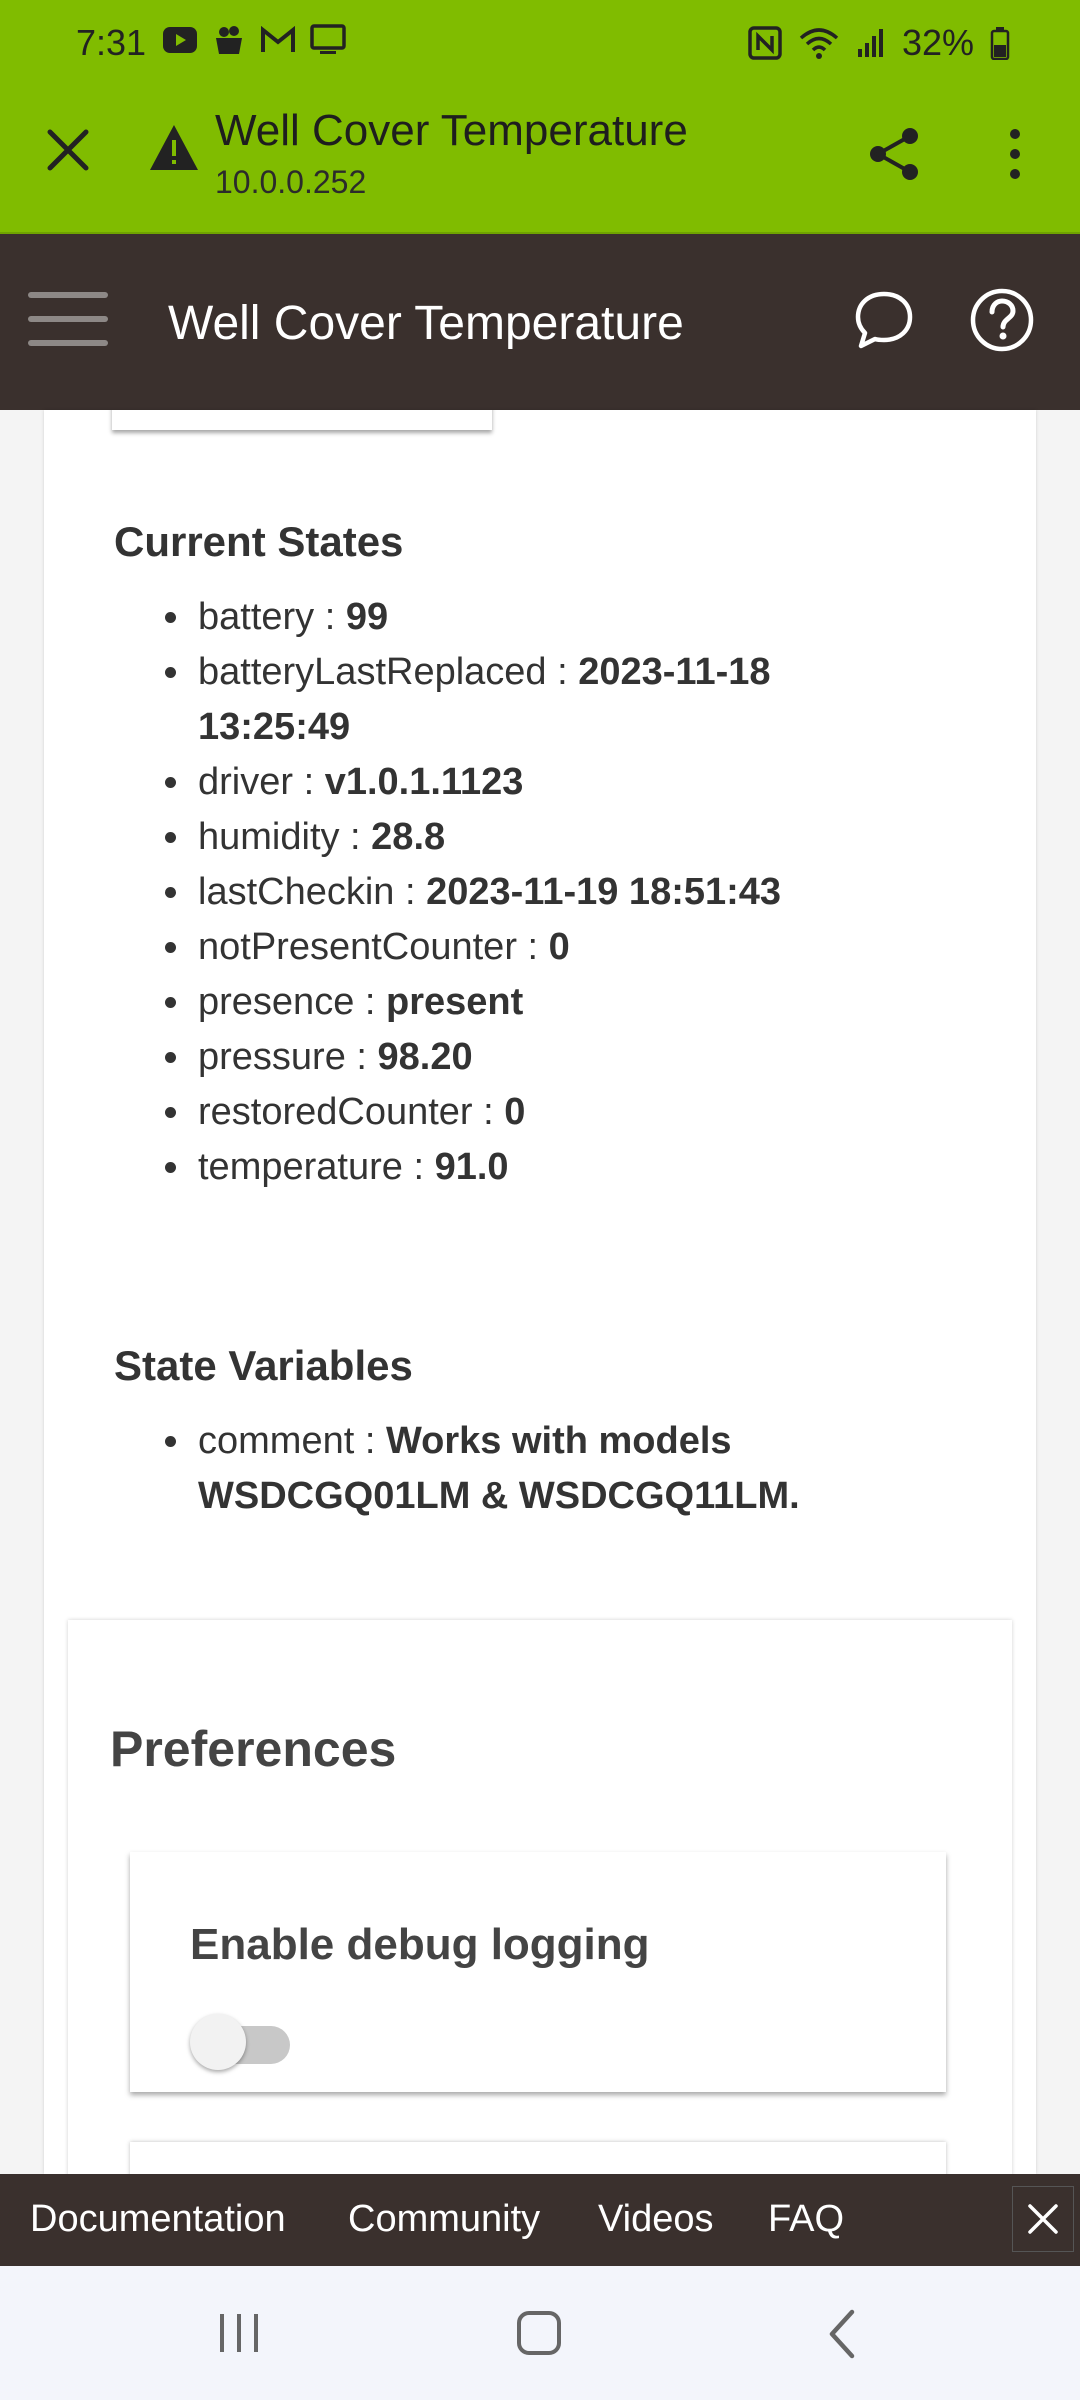 The image size is (1080, 2400). I want to click on preferences-heading: Preferences, so click(253, 1749).